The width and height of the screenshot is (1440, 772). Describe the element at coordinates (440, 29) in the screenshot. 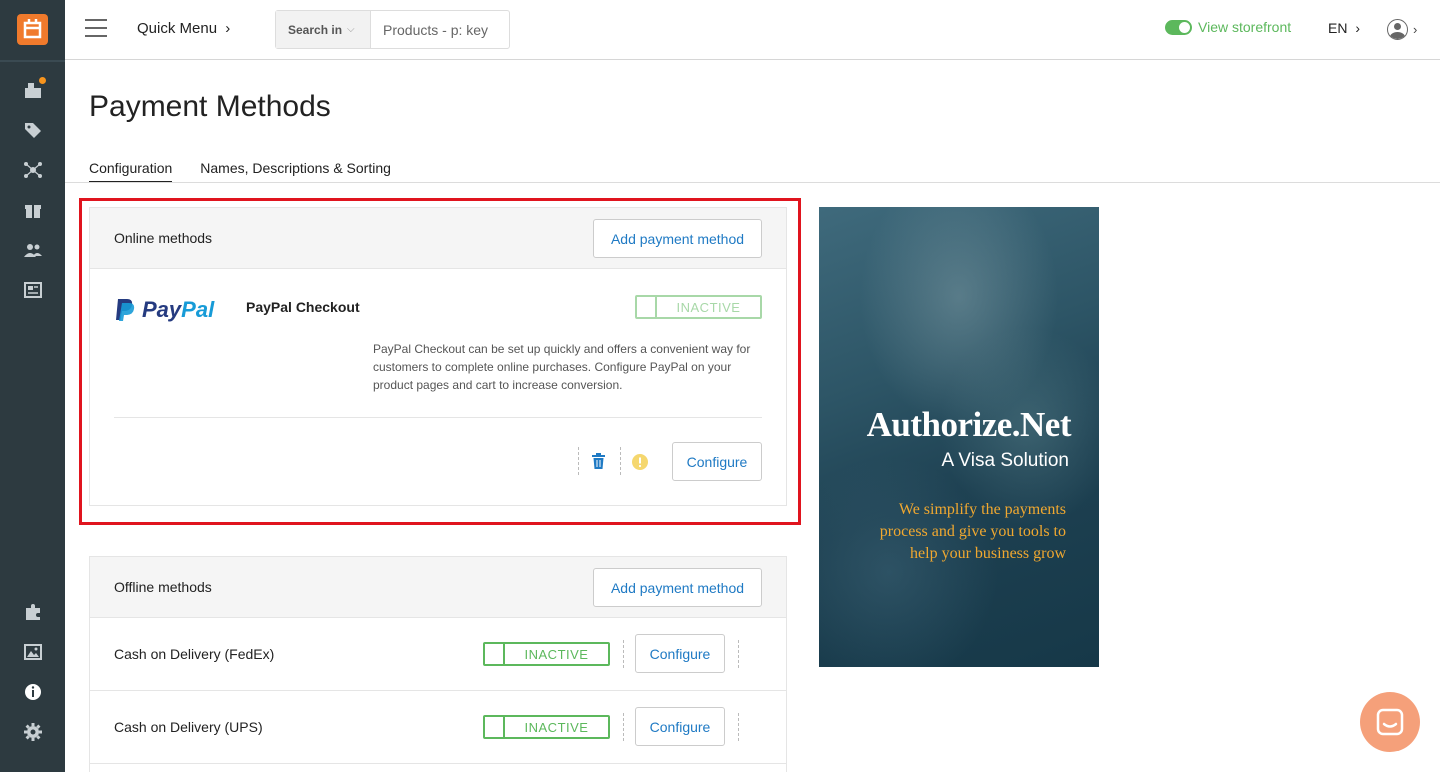

I see `search-input` at that location.